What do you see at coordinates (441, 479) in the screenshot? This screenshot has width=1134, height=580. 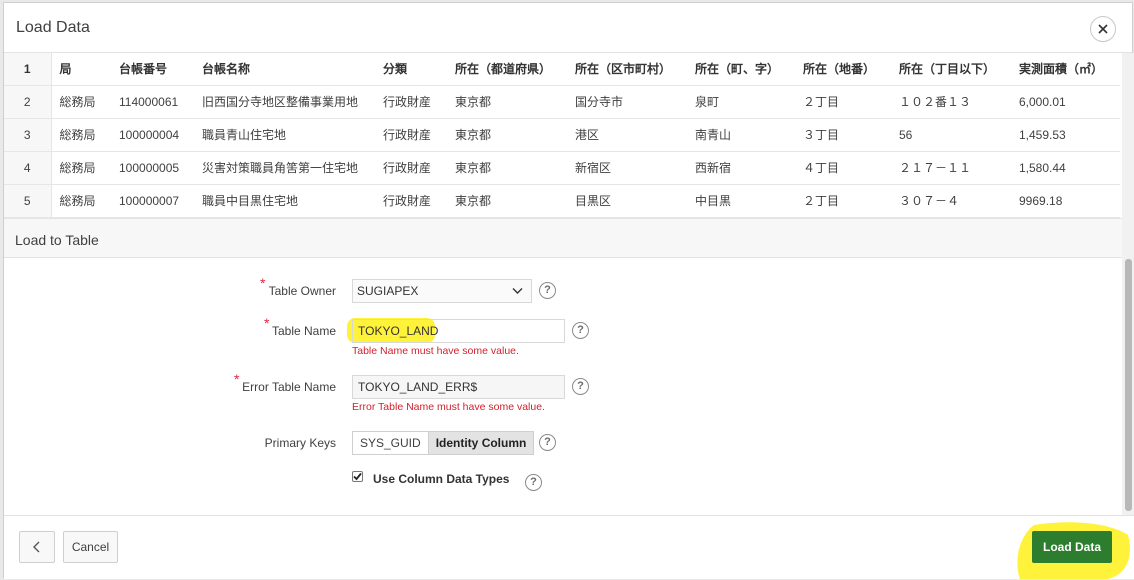 I see `use-column-types-label: Use Column Data Types` at bounding box center [441, 479].